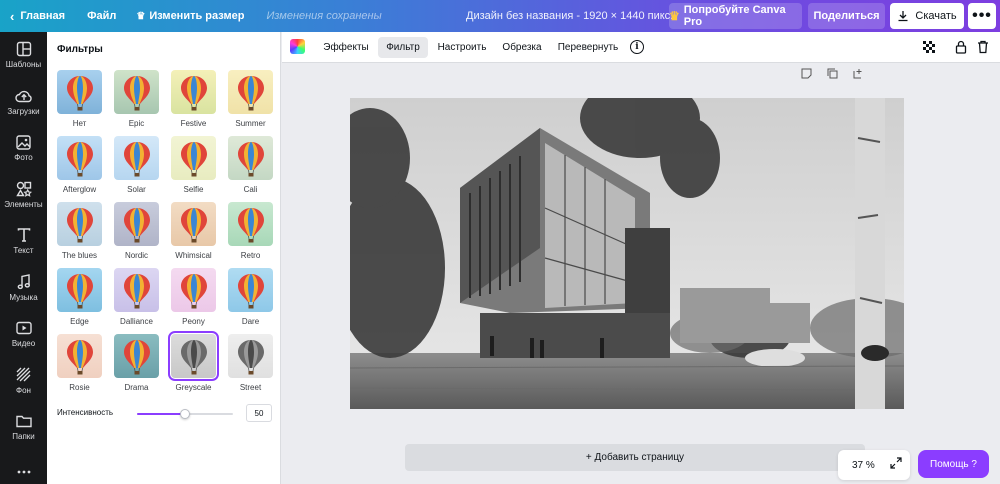 This screenshot has height=484, width=1000. Describe the element at coordinates (23, 158) in the screenshot. I see `rail-item-label: Фото` at that location.